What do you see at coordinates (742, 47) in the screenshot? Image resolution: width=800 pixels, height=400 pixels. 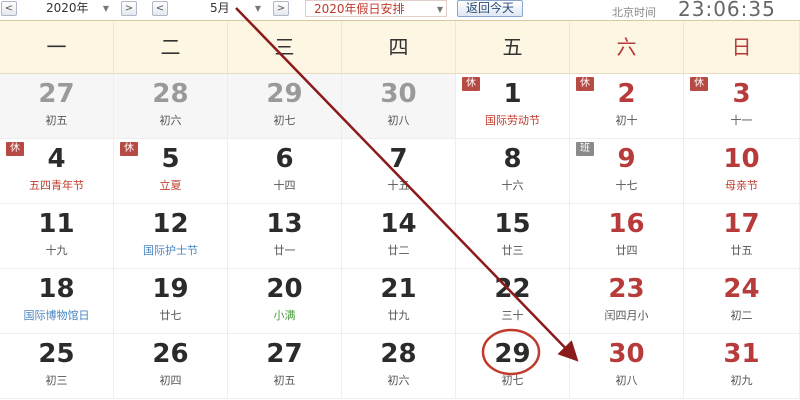 I see `weekday-label: 日` at bounding box center [742, 47].